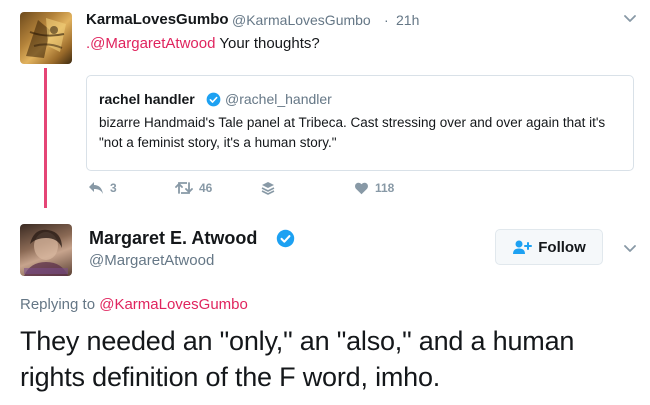 The image size is (650, 405). I want to click on reply-icon, so click(96, 188).